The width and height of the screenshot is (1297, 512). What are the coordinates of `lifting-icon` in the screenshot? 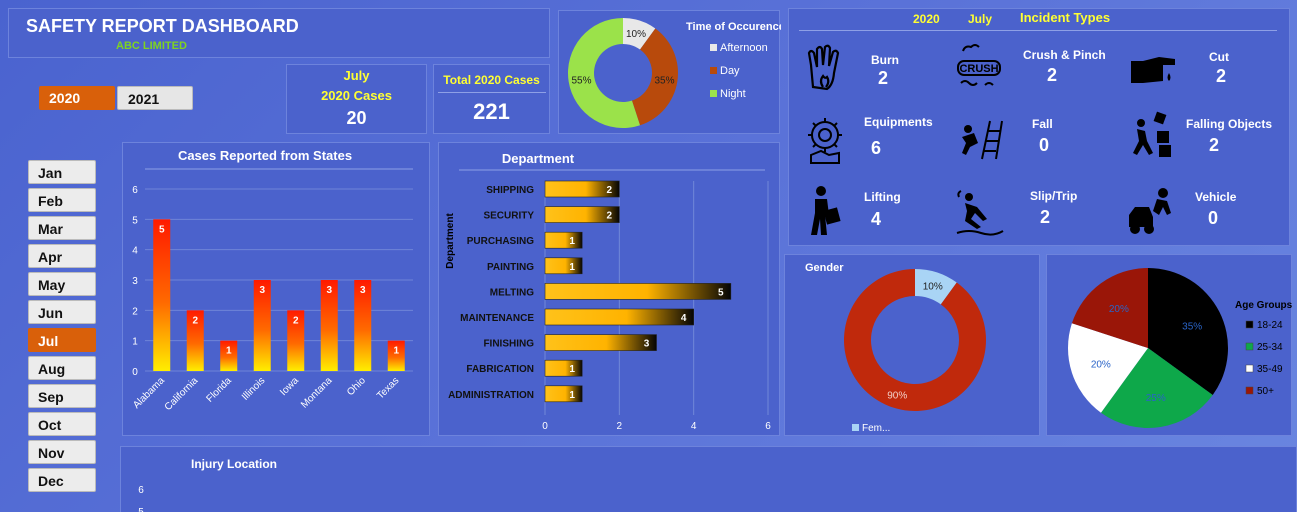 It's located at (826, 210).